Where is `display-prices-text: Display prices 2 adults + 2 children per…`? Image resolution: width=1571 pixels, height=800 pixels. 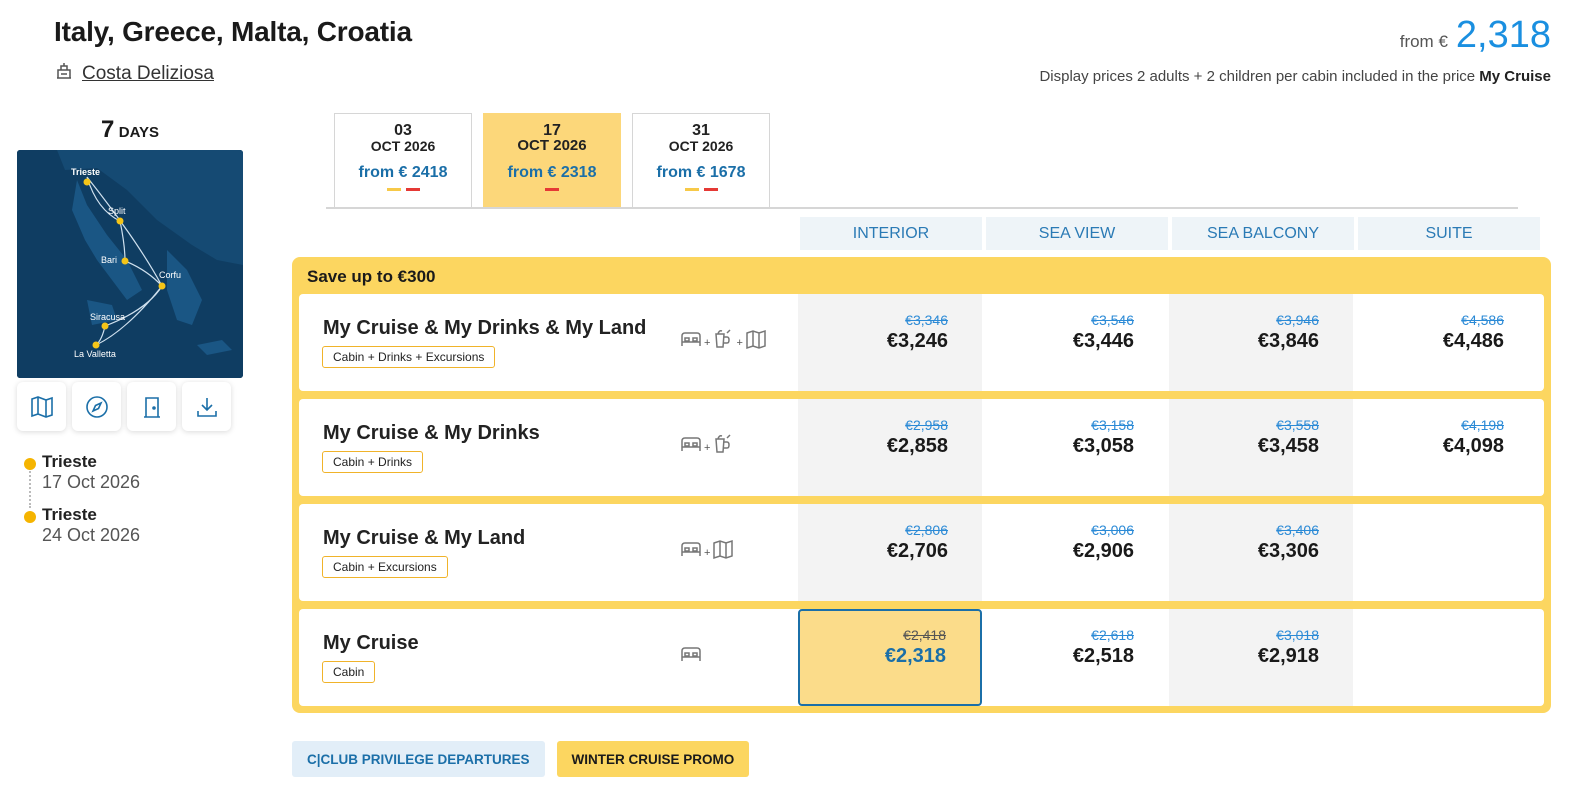
display-prices-text: Display prices 2 adults + 2 children per… is located at coordinates (1257, 76).